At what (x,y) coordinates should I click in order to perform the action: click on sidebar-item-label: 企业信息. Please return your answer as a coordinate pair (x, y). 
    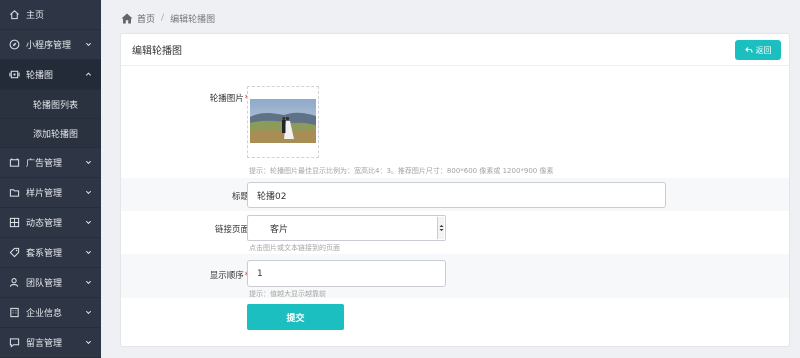
    Looking at the image, I should click on (44, 314).